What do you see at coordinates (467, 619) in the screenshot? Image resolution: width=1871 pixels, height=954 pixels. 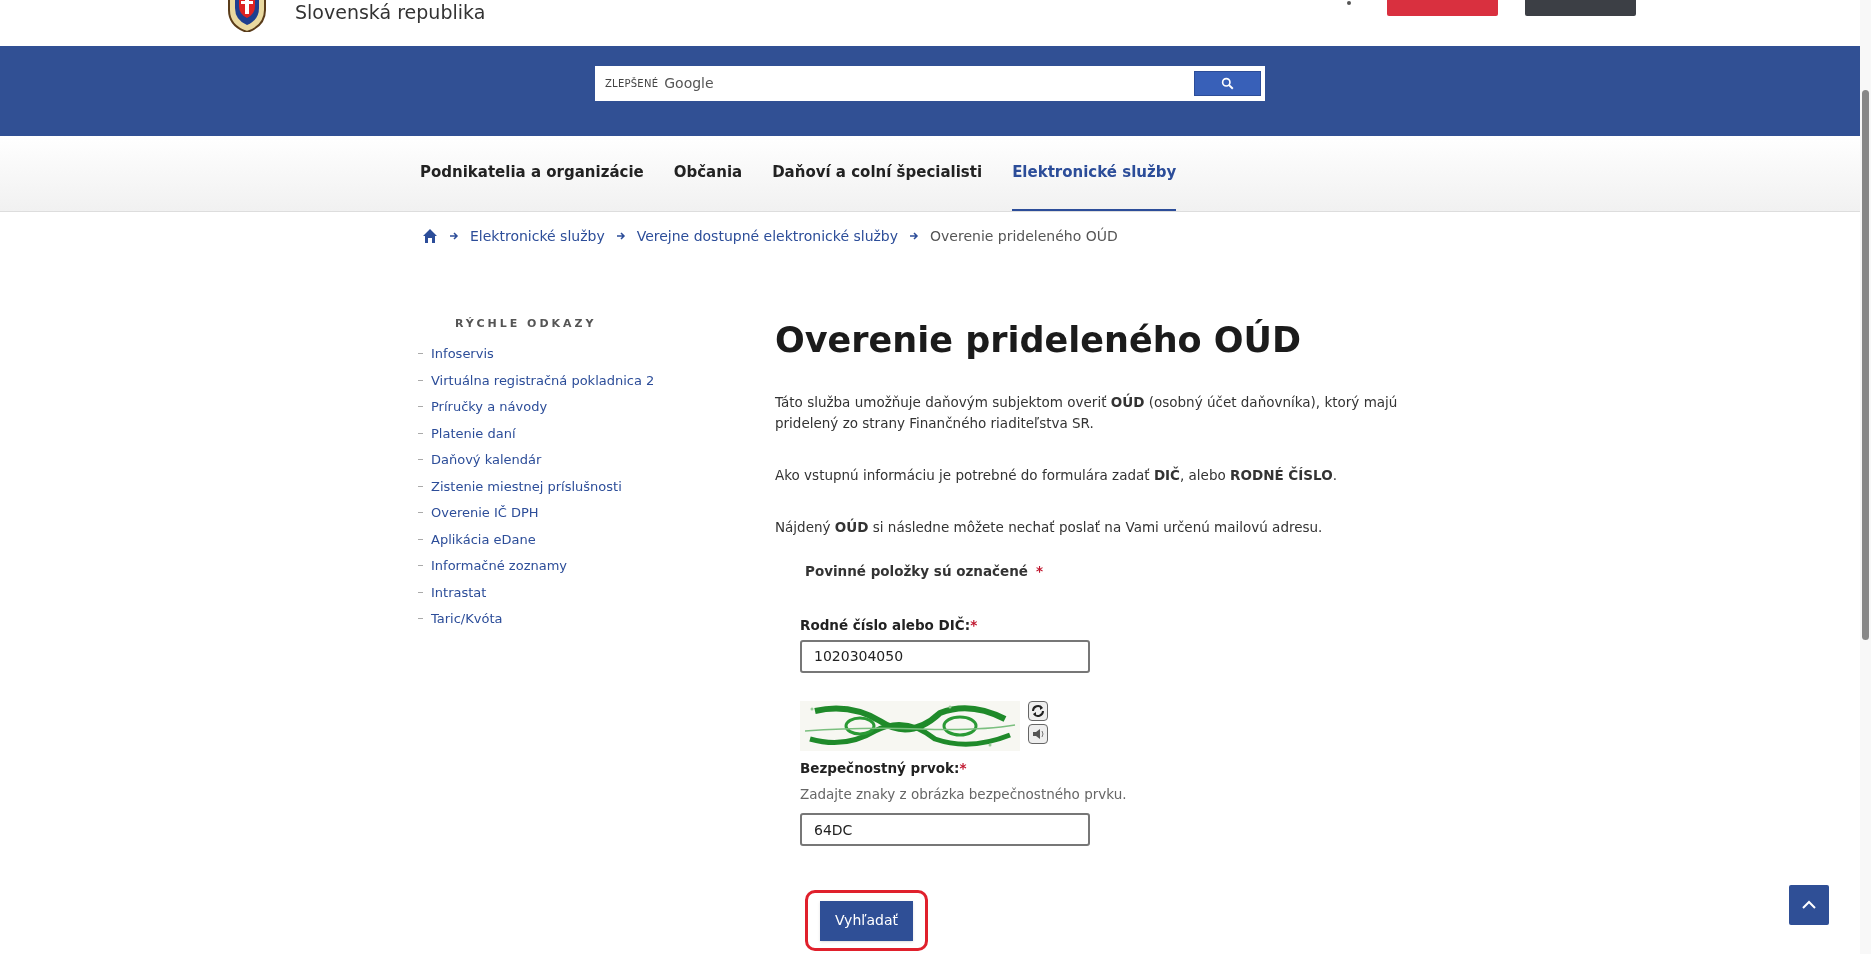 I see `sidebar-link: Taric/Kvóta` at bounding box center [467, 619].